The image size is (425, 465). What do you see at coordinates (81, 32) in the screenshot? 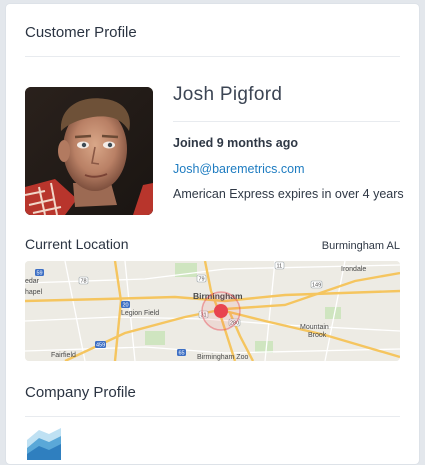
I see `customer-profile-title: Customer Profile` at bounding box center [81, 32].